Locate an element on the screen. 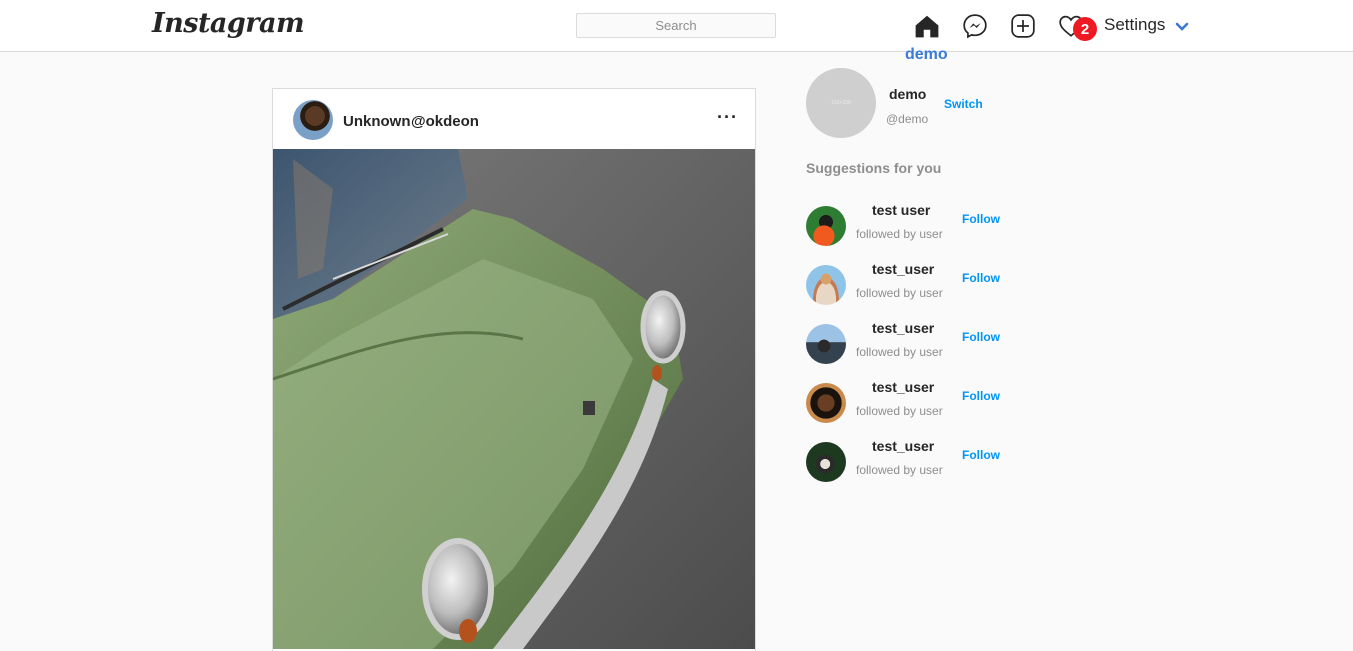  post-author-avatar is located at coordinates (313, 120).